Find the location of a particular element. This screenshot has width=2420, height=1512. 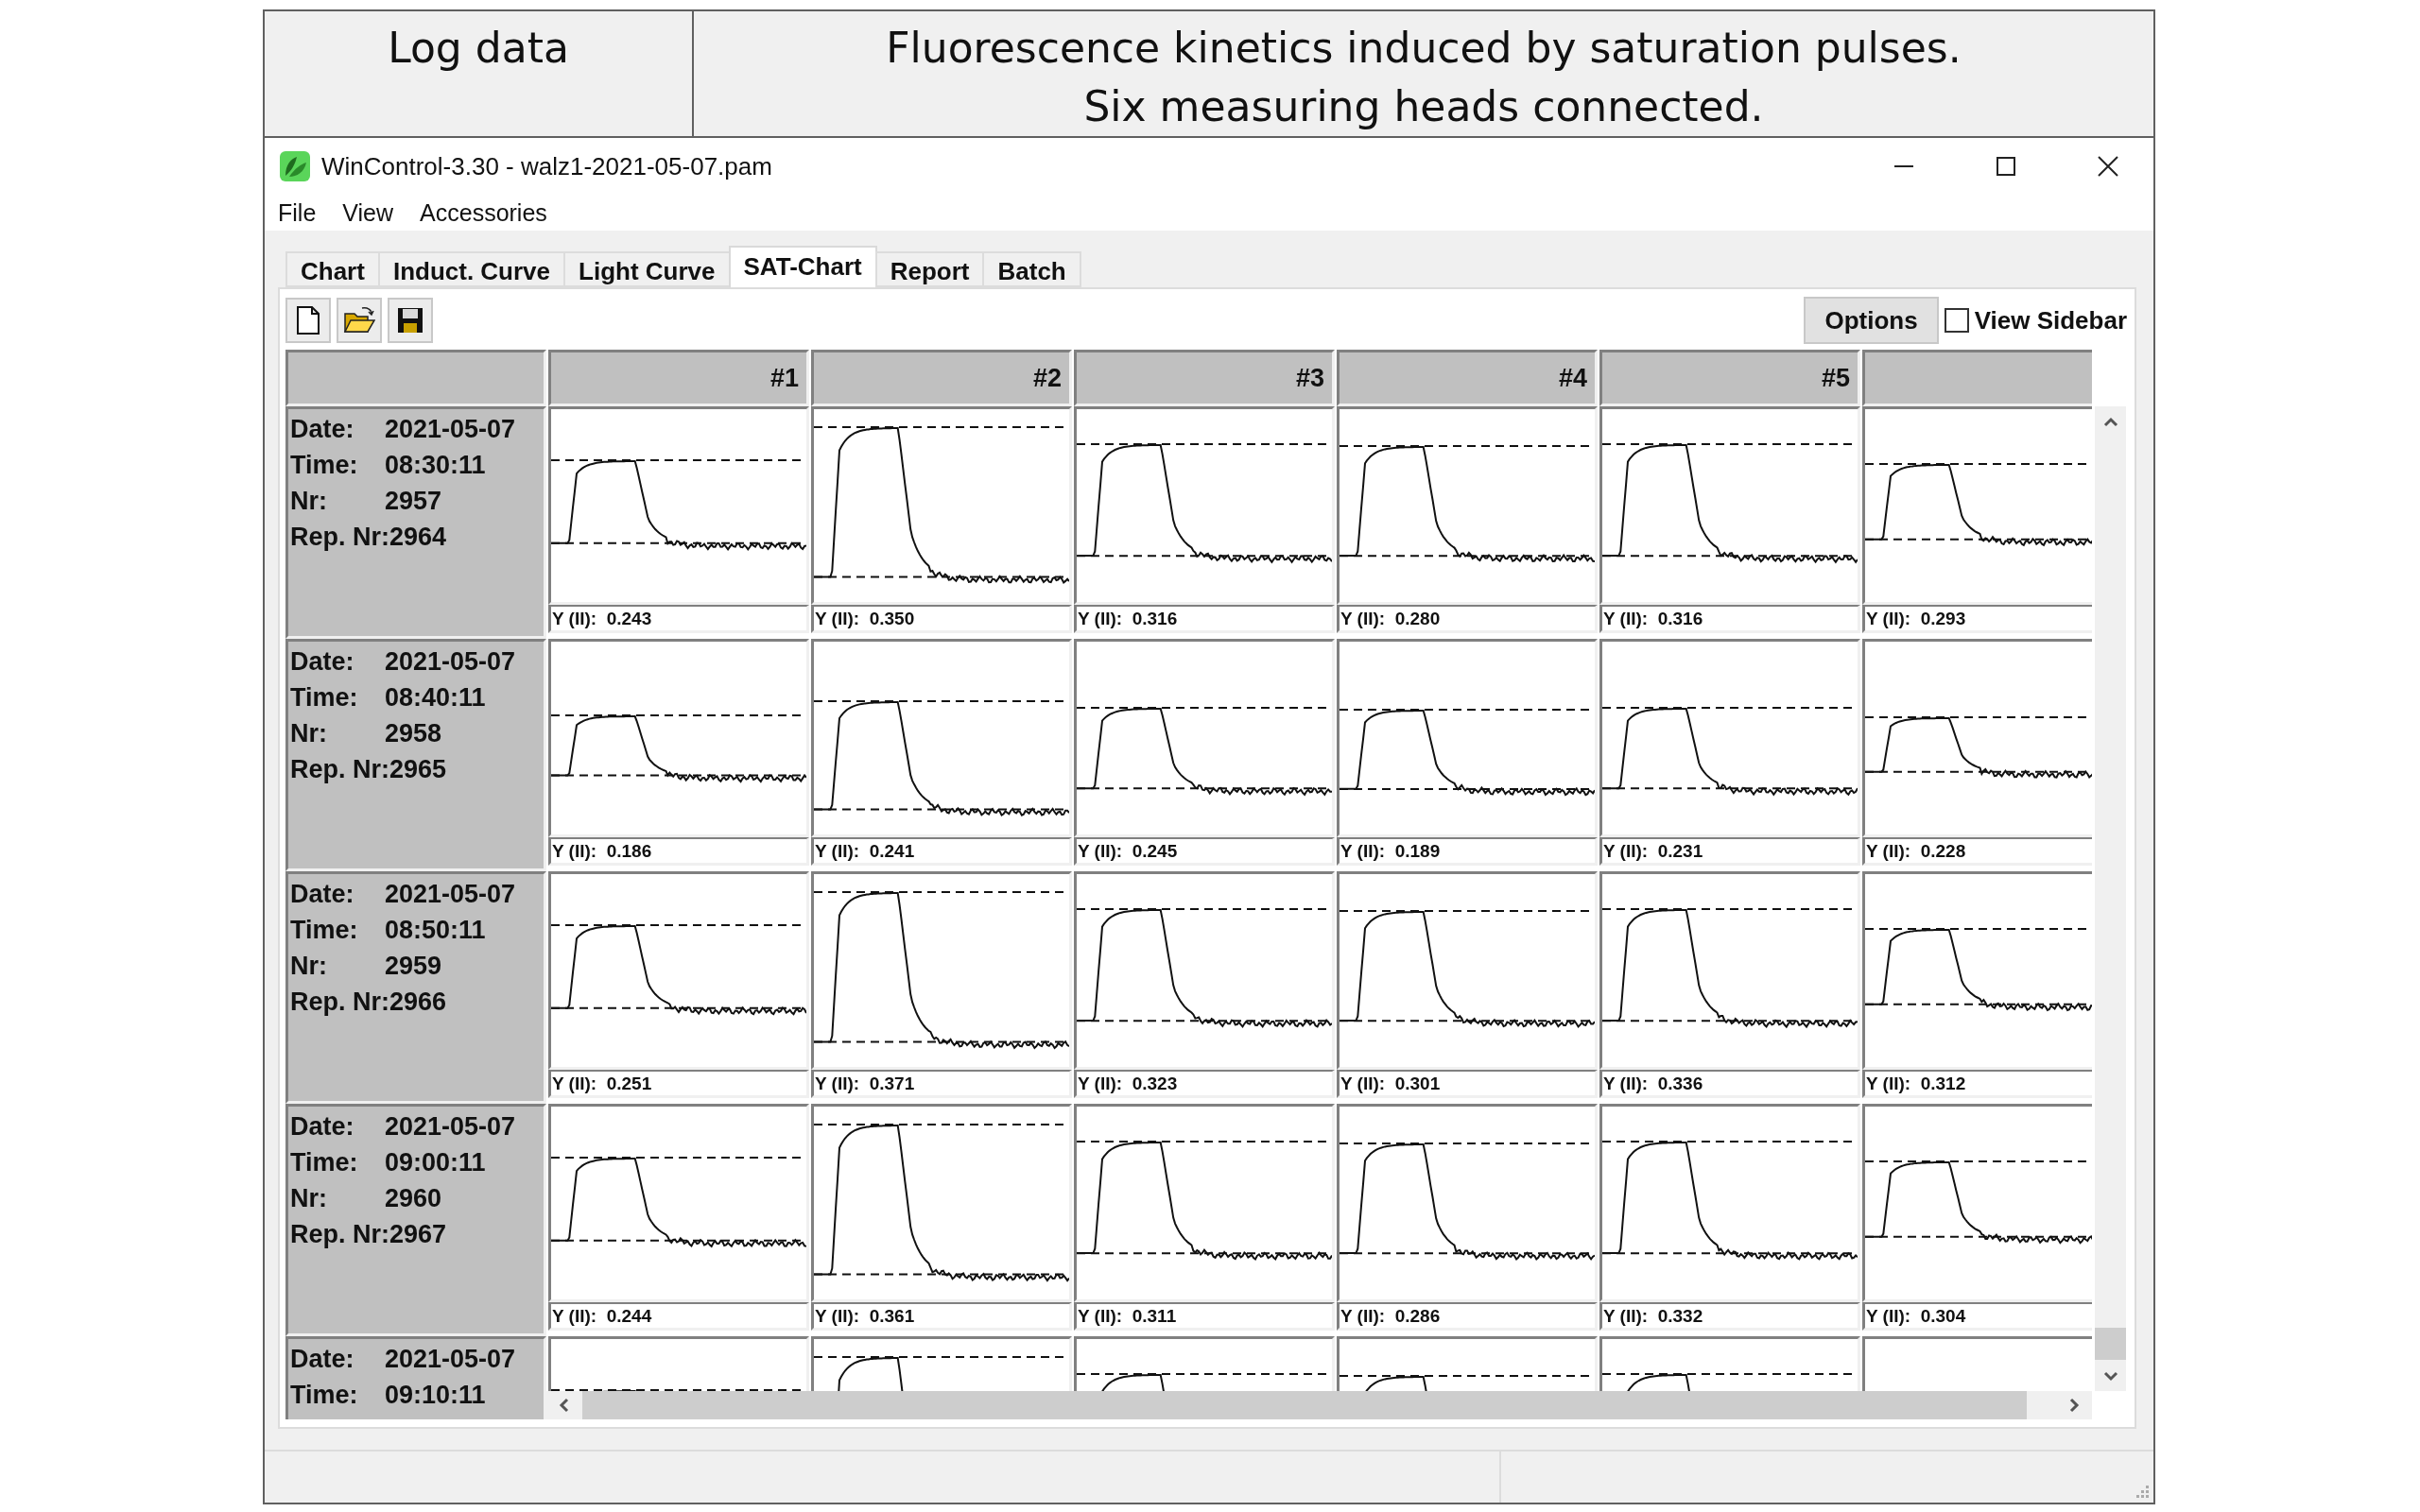

field-value: 2966 is located at coordinates (418, 1002).